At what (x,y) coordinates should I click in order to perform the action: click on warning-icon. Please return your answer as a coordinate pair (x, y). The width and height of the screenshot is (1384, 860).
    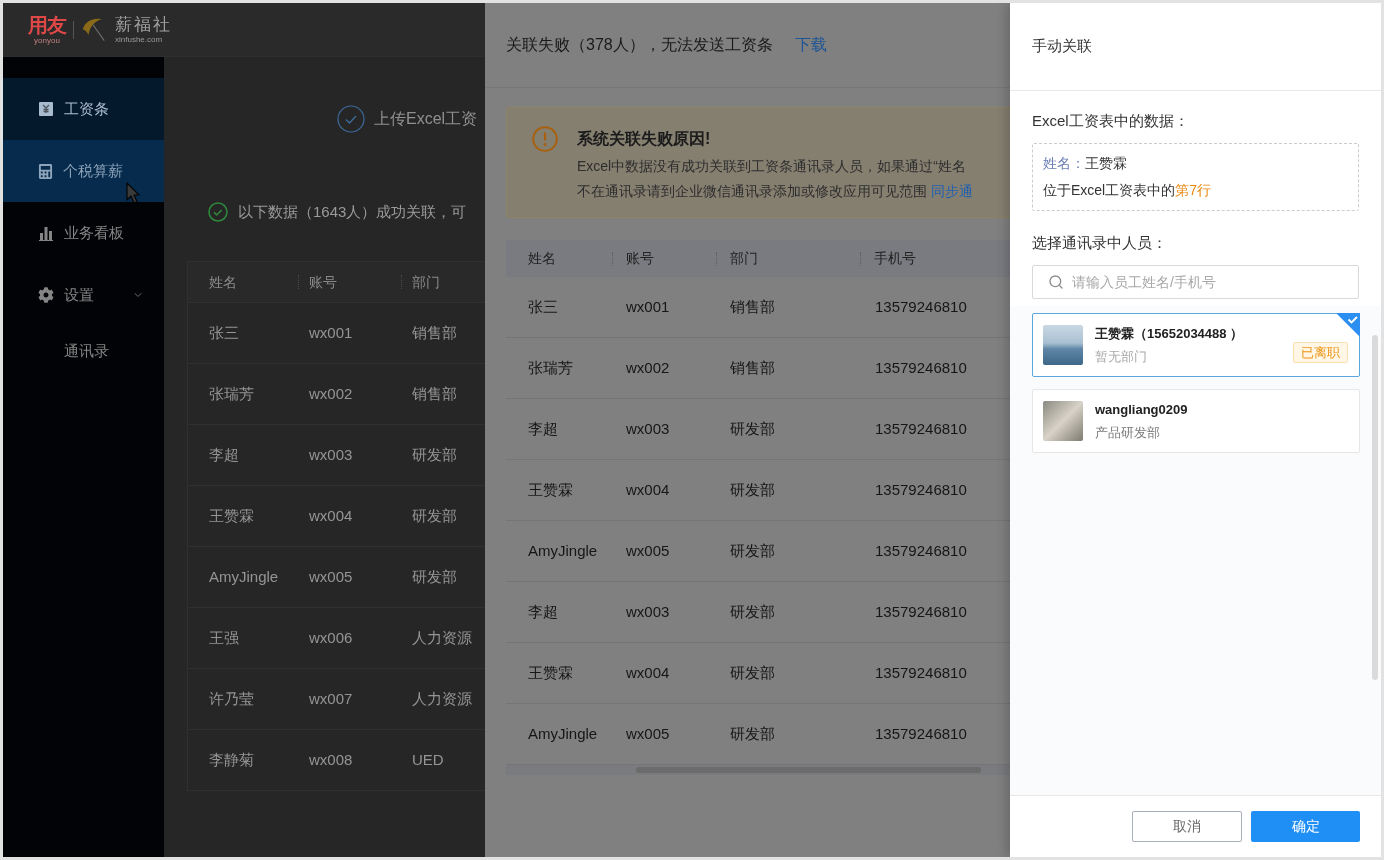
    Looking at the image, I should click on (545, 139).